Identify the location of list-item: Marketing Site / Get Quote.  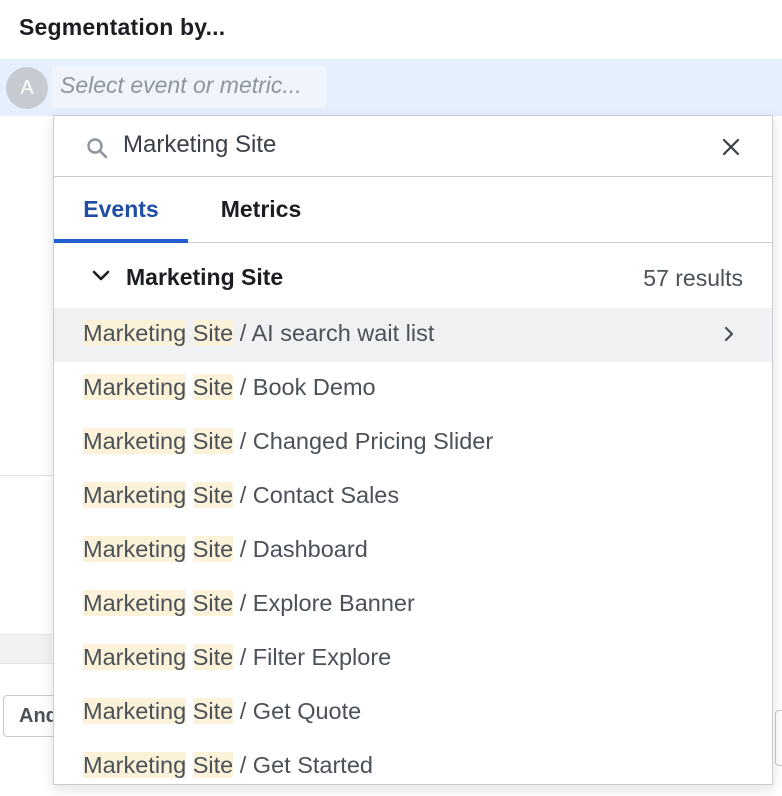
(413, 713).